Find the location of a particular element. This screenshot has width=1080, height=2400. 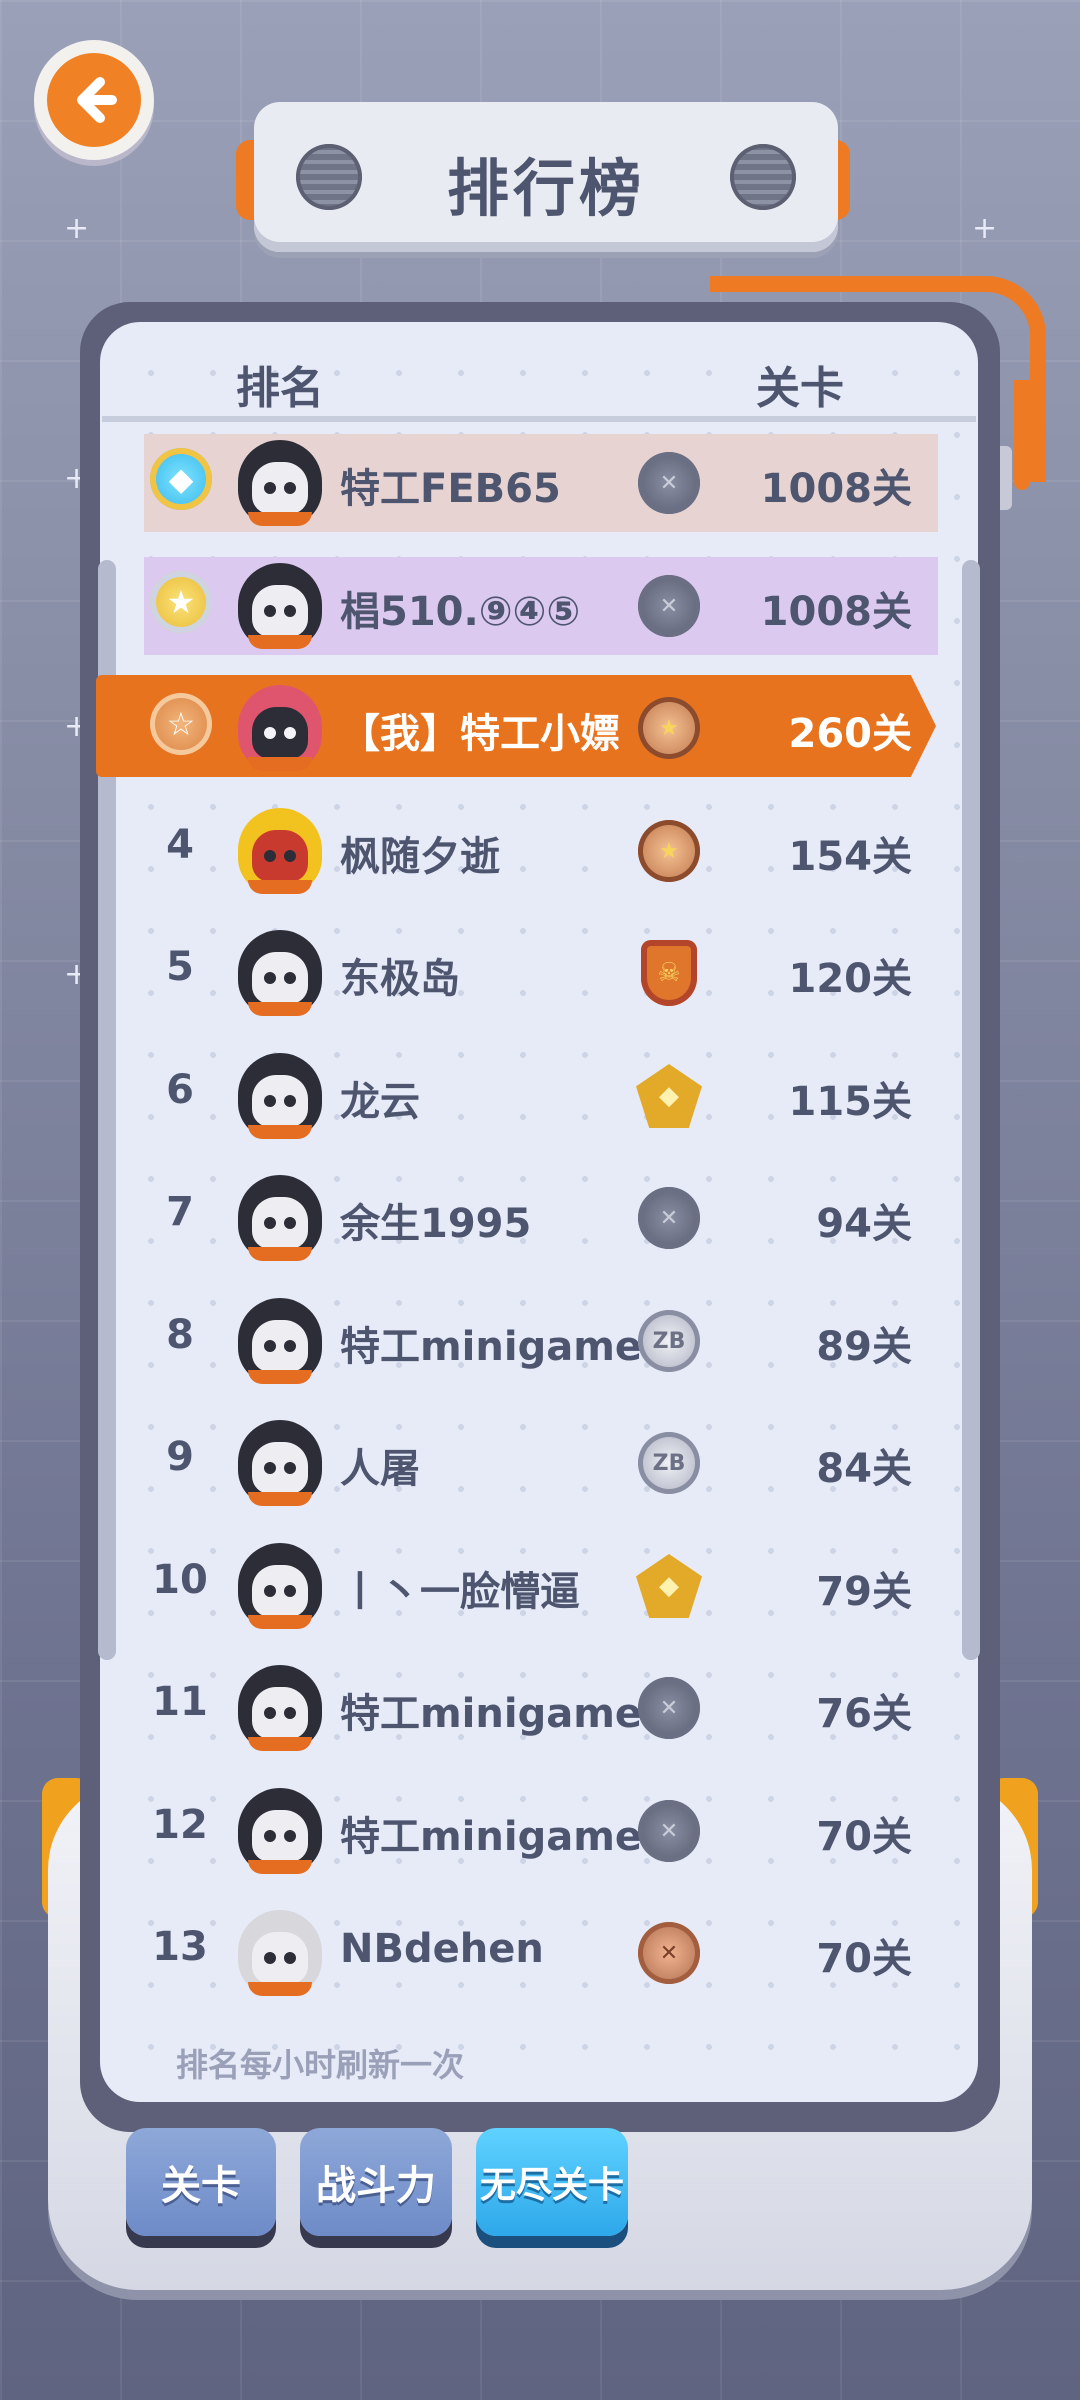

title-plaque: 排行榜 is located at coordinates (546, 177).